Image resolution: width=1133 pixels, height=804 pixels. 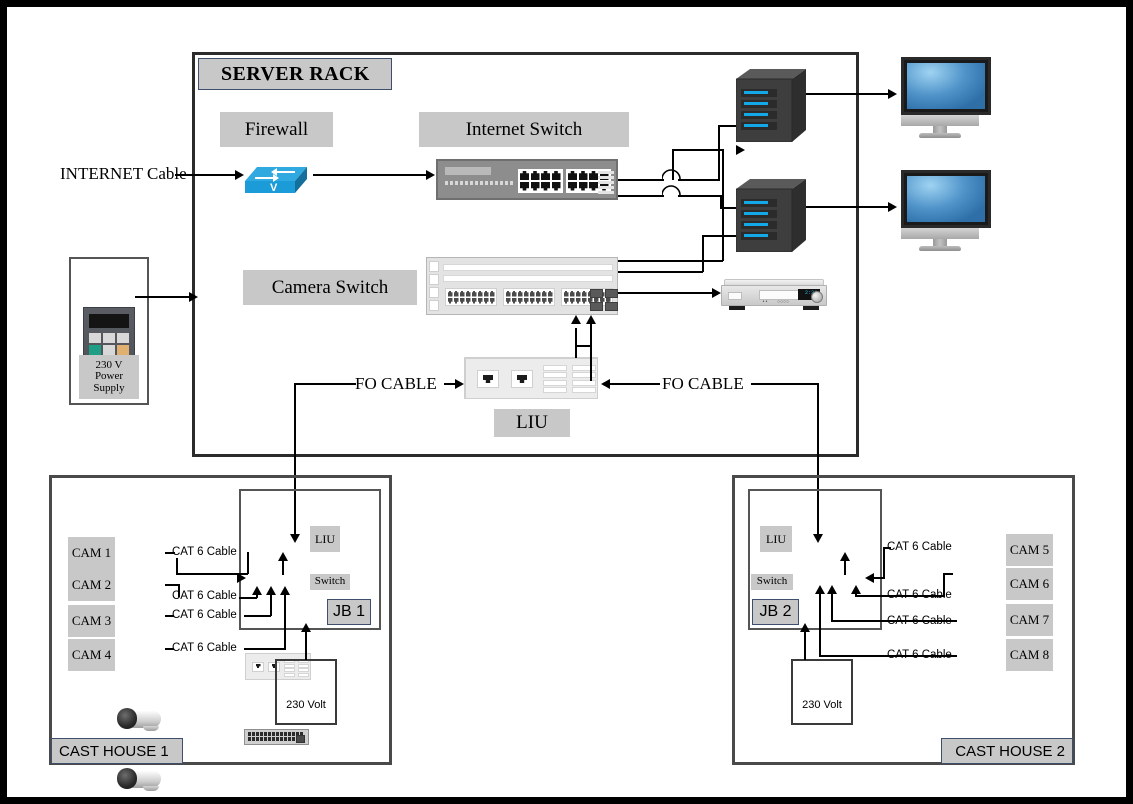 What do you see at coordinates (459, 384) in the screenshot?
I see `fo-left-arrow` at bounding box center [459, 384].